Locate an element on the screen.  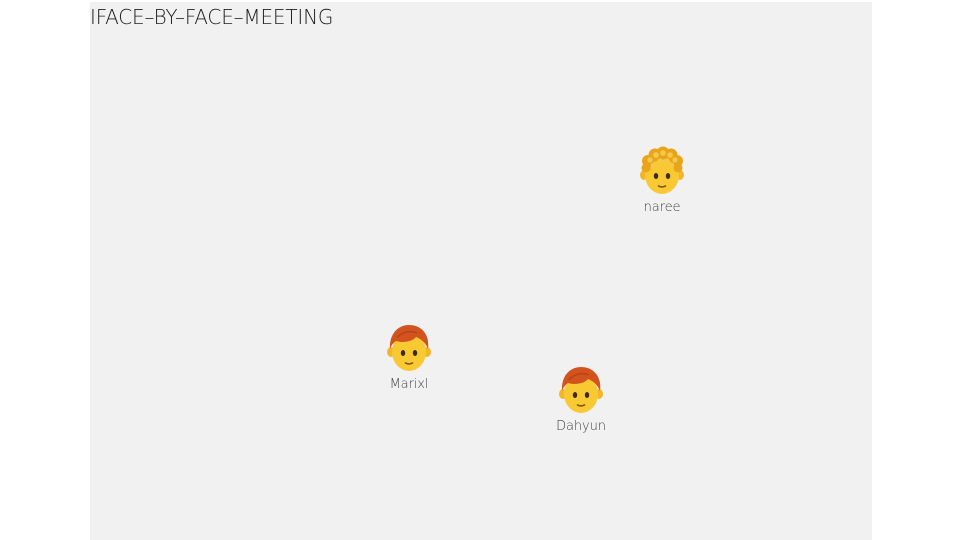
page-title: IFACE–BY–FACE–MEETING is located at coordinates (212, 17).